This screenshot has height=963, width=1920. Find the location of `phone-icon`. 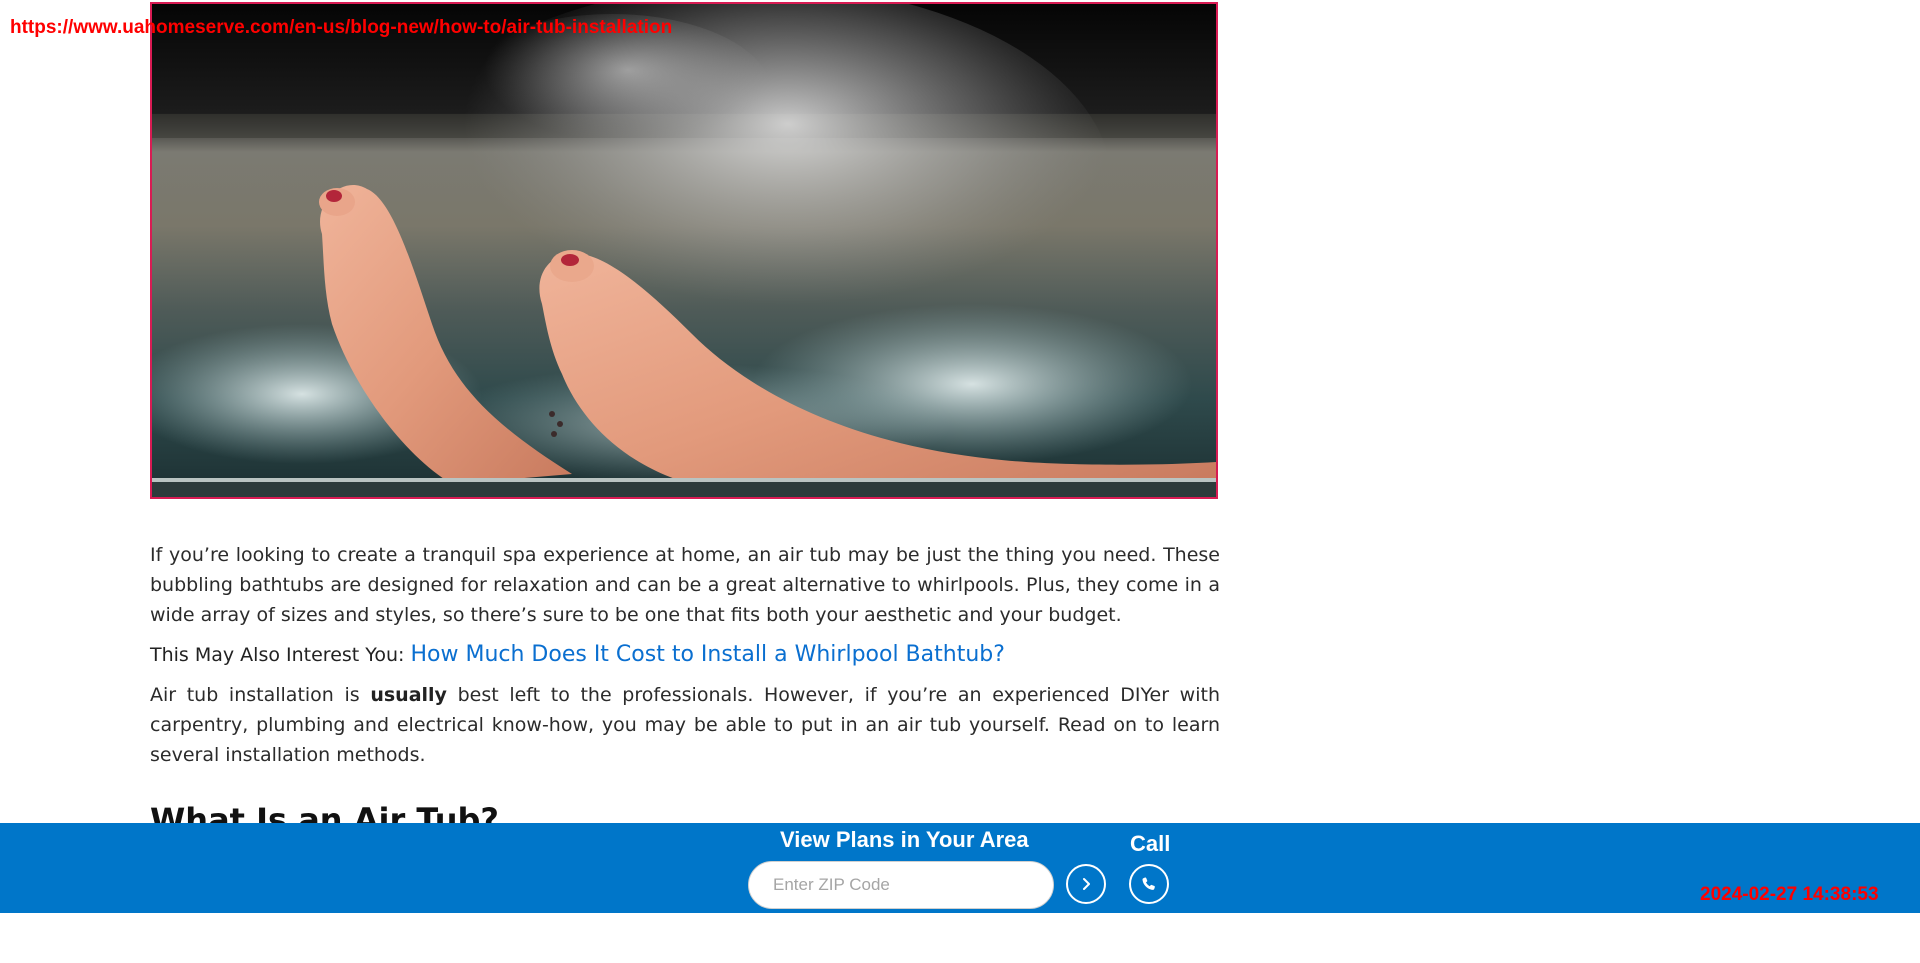

phone-icon is located at coordinates (1148, 883).